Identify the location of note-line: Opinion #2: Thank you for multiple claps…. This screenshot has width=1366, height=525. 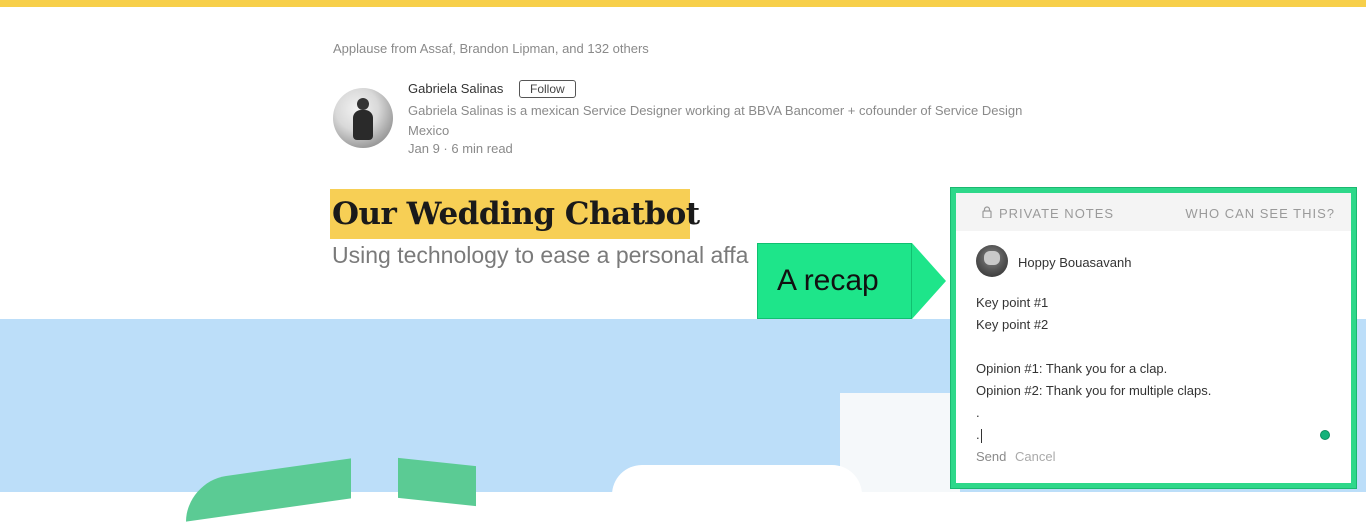
(1094, 390).